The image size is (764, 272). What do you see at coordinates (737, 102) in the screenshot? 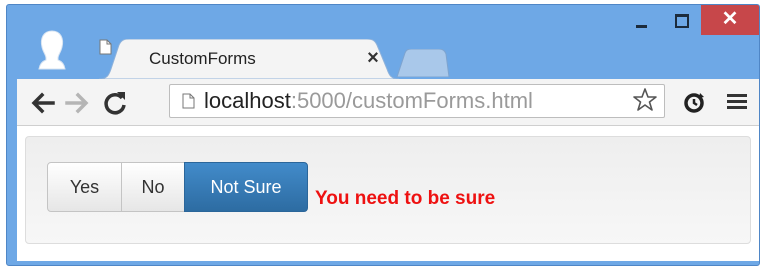
I see `menu-icon` at bounding box center [737, 102].